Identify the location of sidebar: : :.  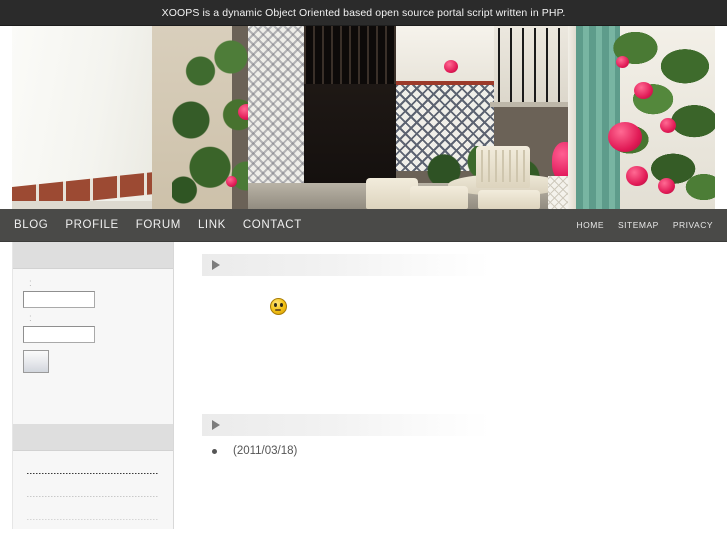
(93, 385).